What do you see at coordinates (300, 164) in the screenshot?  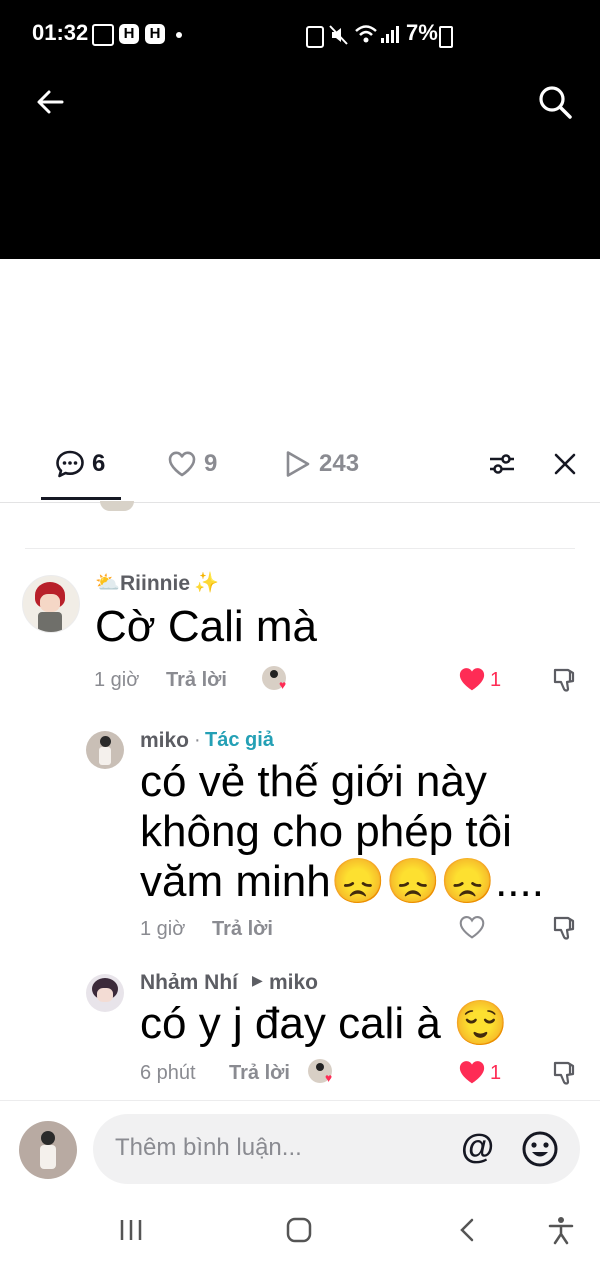 I see `video-area` at bounding box center [300, 164].